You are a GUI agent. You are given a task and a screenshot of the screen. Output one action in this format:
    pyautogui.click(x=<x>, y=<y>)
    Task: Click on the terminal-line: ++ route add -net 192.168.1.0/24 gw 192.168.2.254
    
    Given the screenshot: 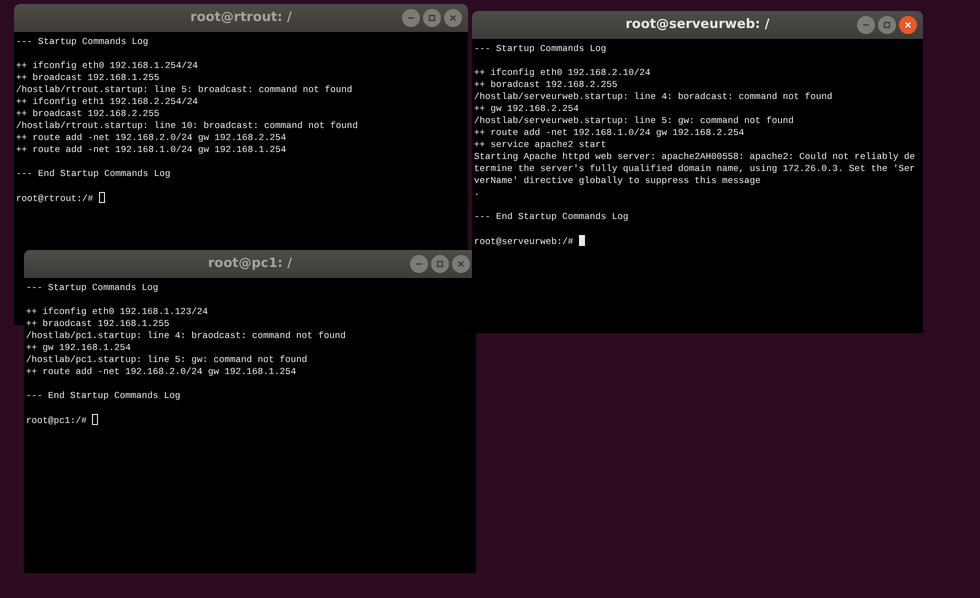 What is the action you would take?
    pyautogui.click(x=610, y=133)
    